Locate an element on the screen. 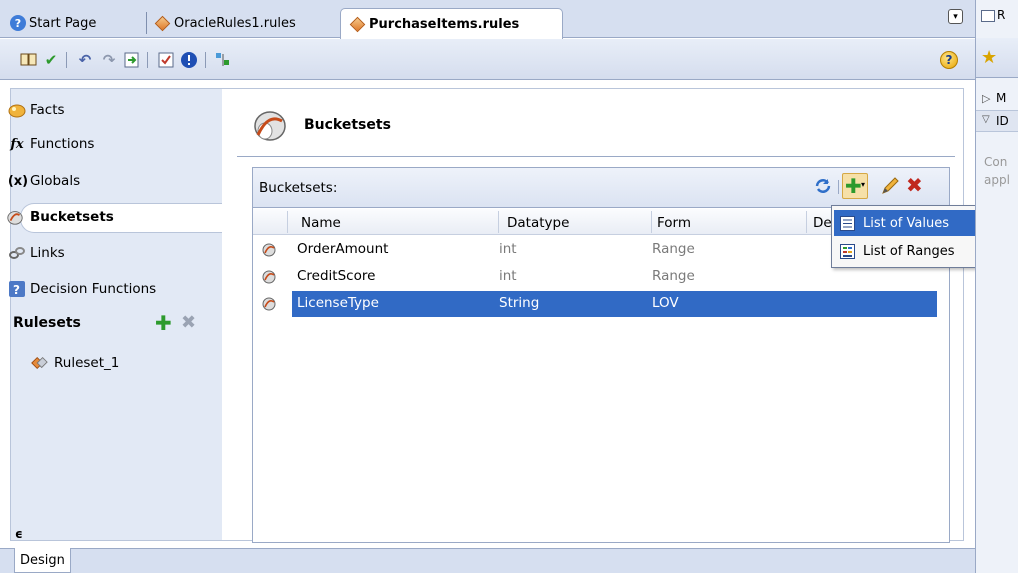 Image resolution: width=1018 pixels, height=573 pixels. refresh-icon is located at coordinates (823, 186).